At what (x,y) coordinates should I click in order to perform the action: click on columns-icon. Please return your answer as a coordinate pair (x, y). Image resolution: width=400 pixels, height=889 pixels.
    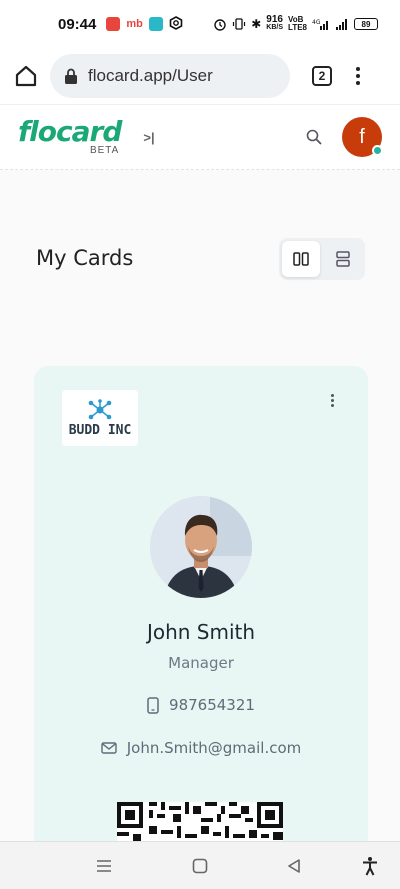
    Looking at the image, I should click on (301, 259).